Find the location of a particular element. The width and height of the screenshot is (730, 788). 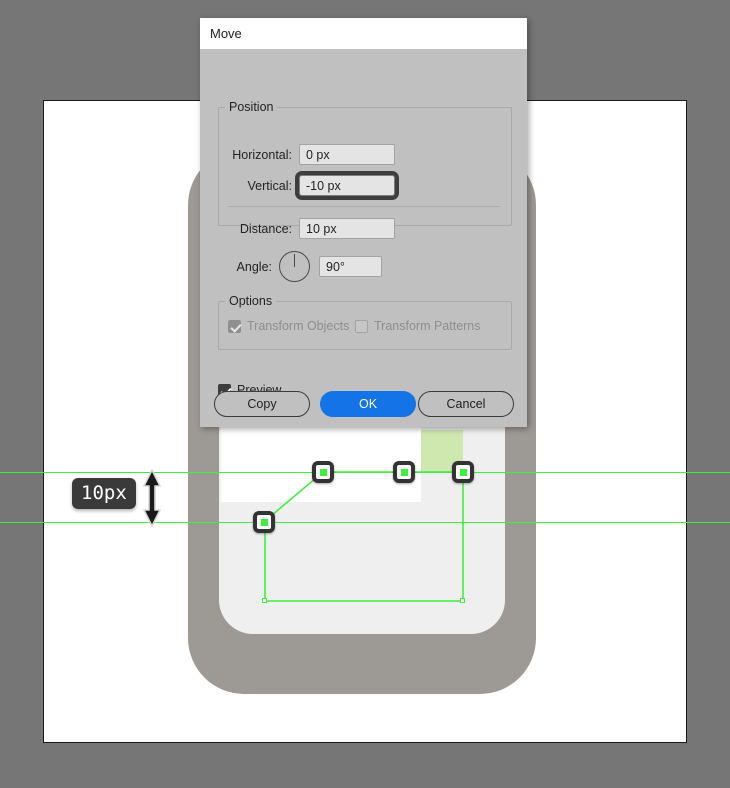

angle-dial-icon is located at coordinates (294, 266).